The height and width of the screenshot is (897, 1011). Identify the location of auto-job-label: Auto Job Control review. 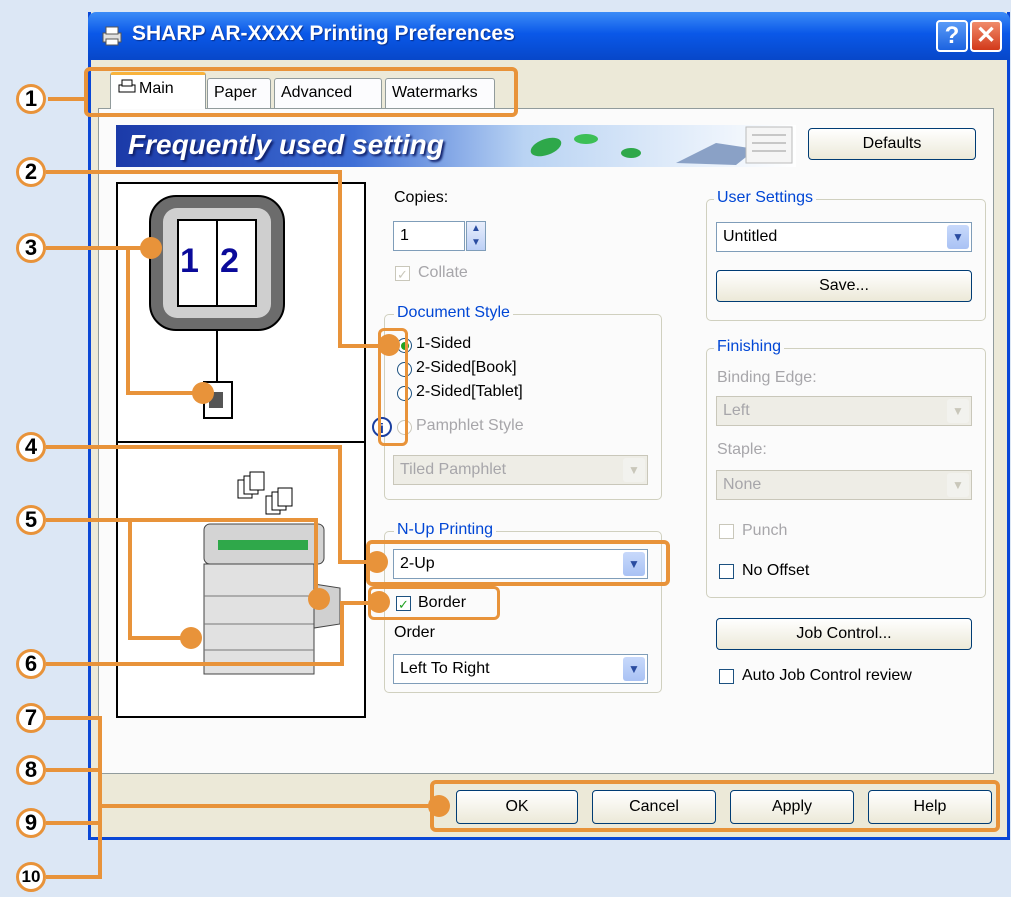
(827, 675).